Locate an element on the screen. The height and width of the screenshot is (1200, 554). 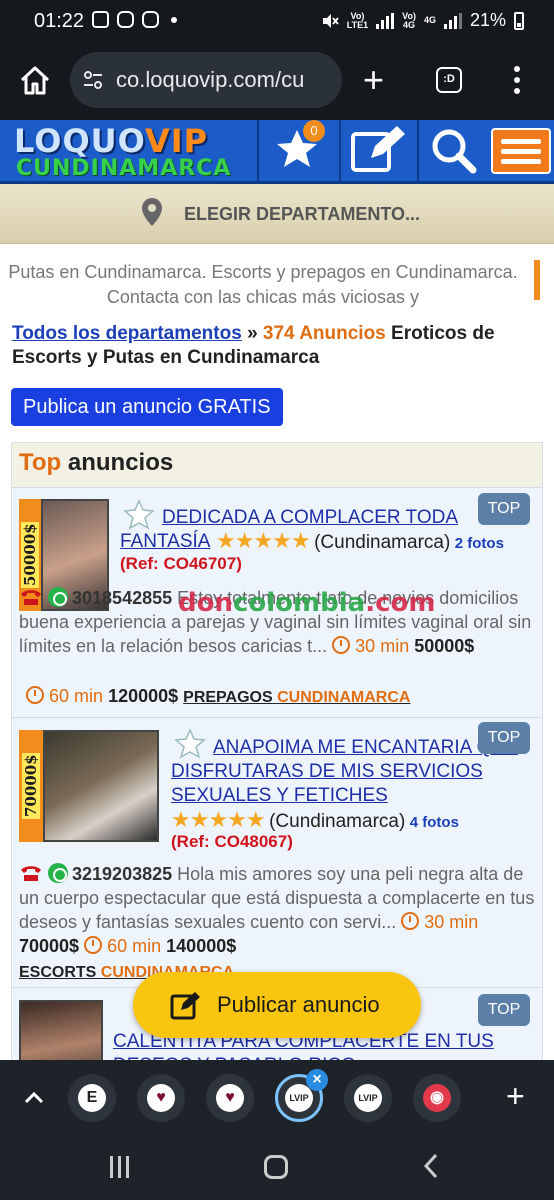
watermark: doncolombia.com is located at coordinates (306, 603).